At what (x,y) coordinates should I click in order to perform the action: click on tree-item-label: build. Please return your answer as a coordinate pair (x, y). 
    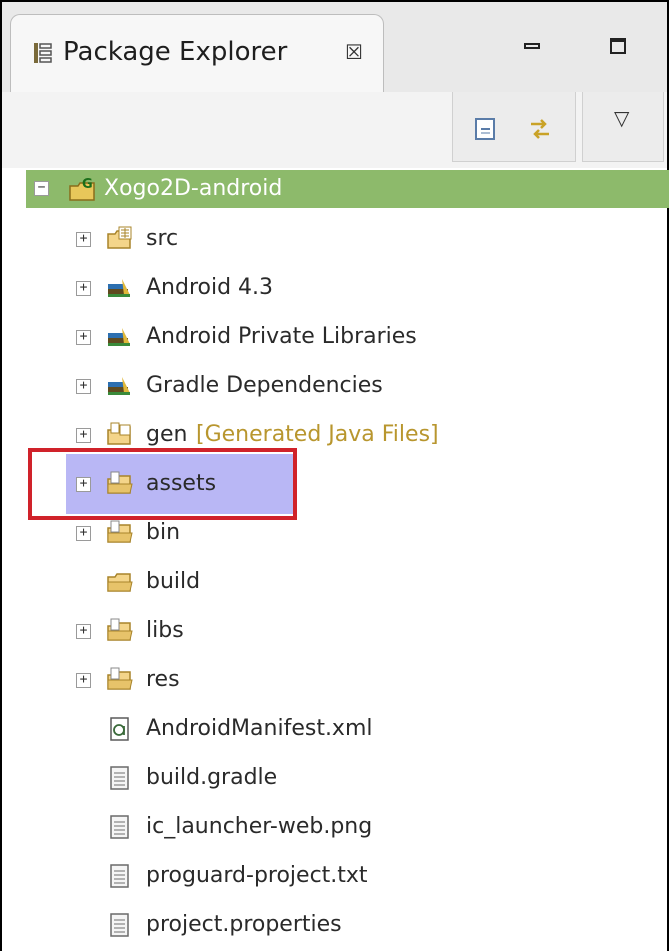
    Looking at the image, I should click on (173, 581).